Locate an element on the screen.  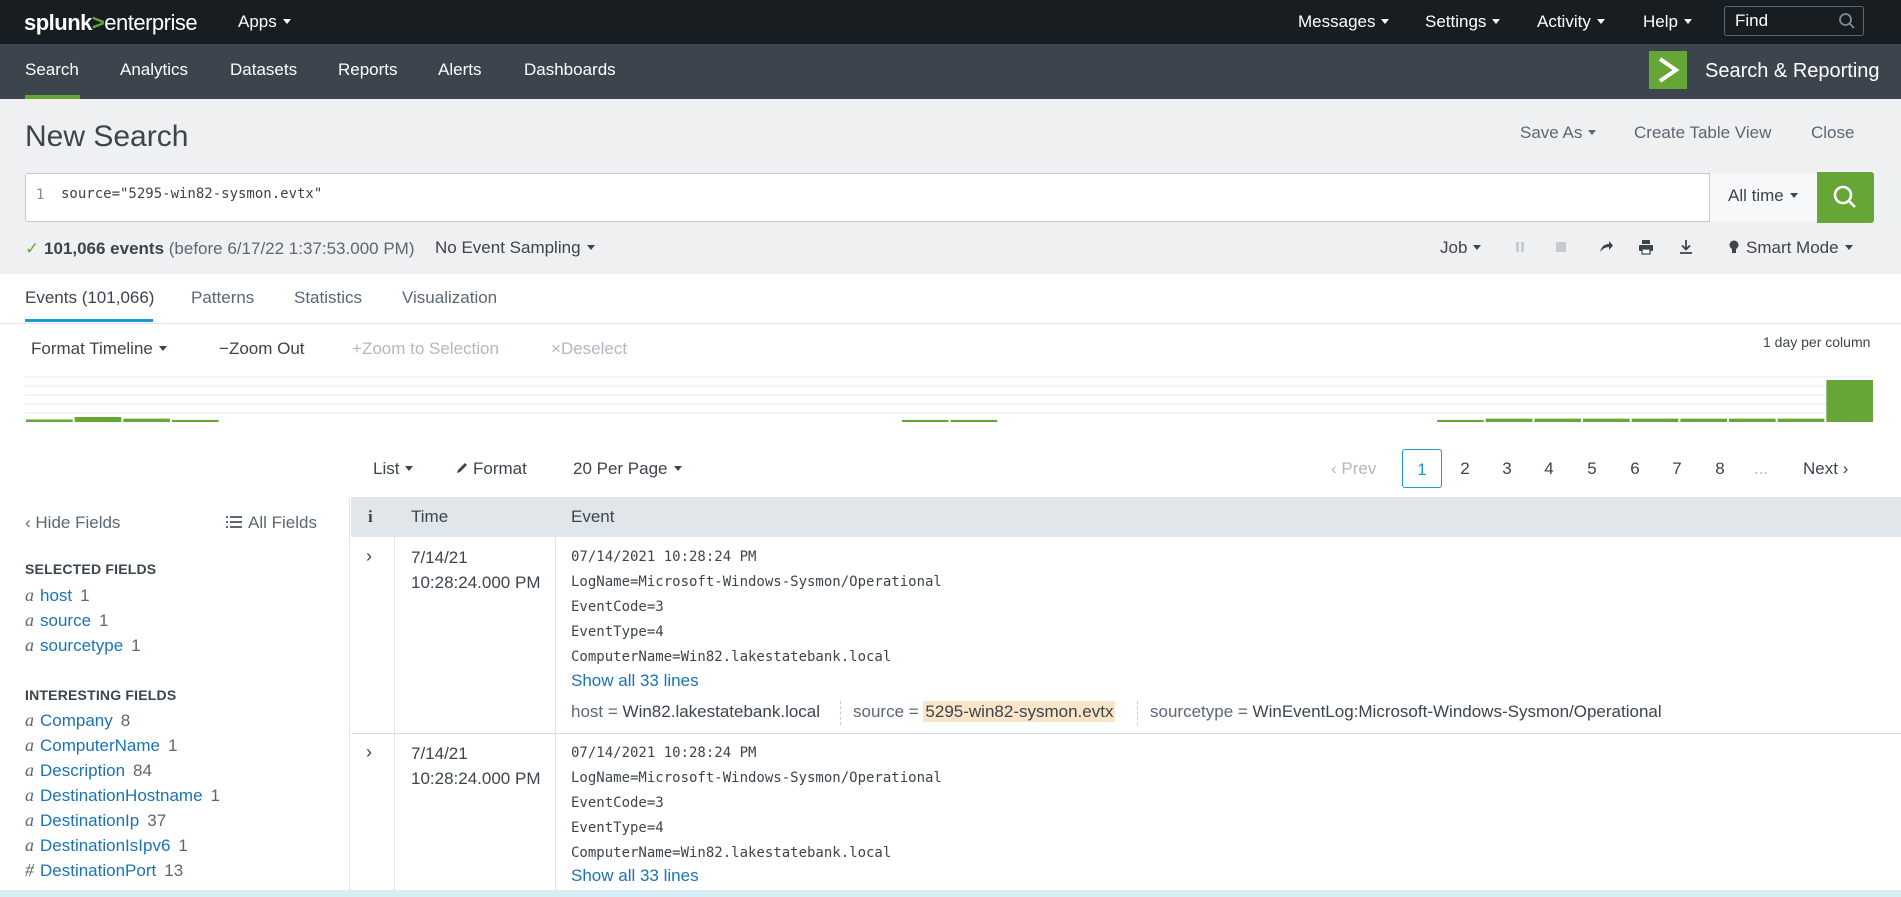
search-submit-button is located at coordinates (1845, 197).